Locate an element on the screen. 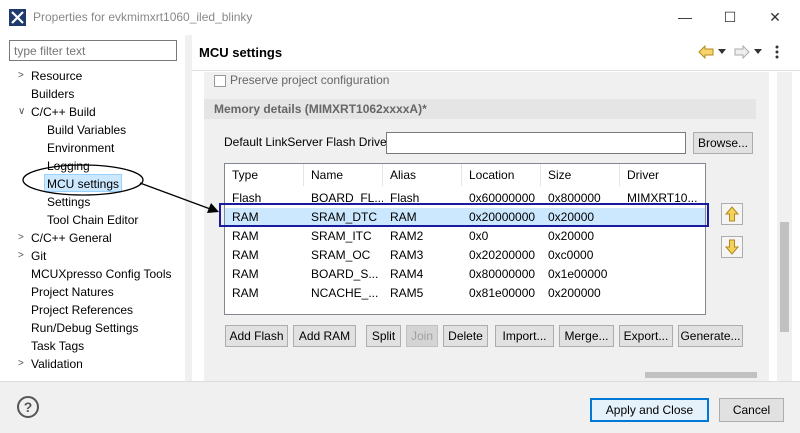  help-icon: ? is located at coordinates (28, 407).